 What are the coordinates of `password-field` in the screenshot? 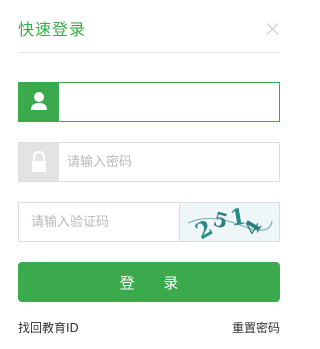 It's located at (149, 162).